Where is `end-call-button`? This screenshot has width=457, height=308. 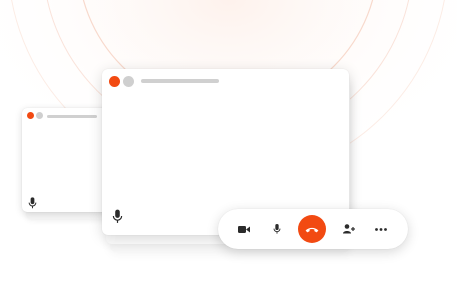
end-call-button is located at coordinates (312, 229).